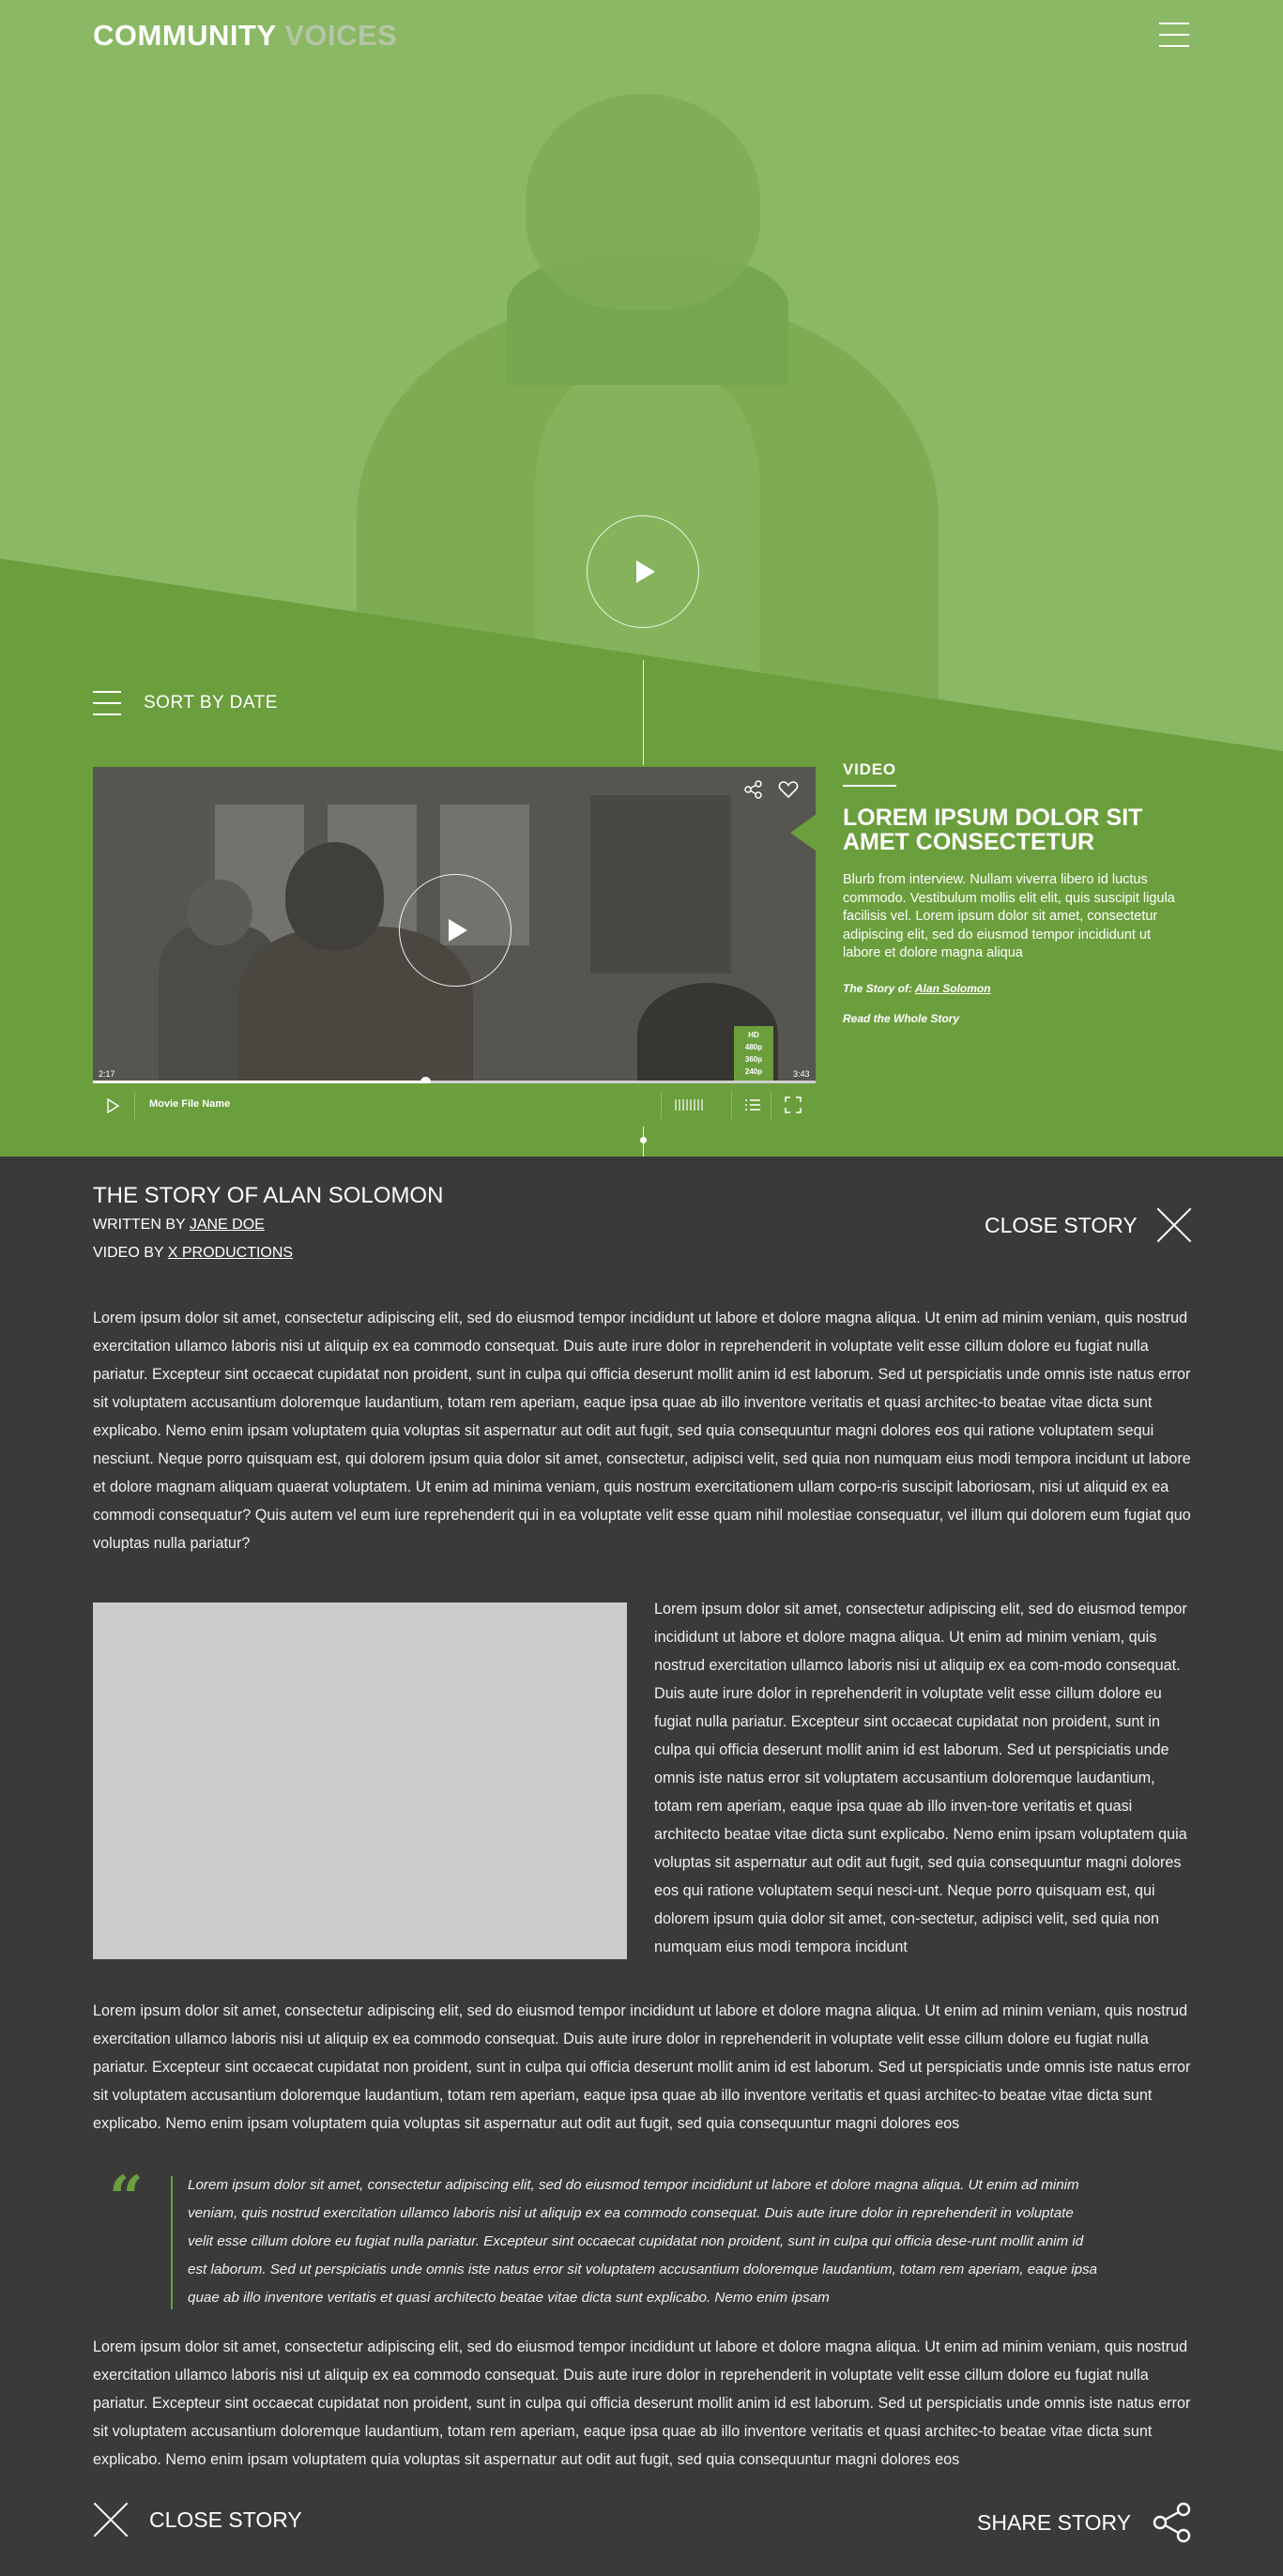 Image resolution: width=1283 pixels, height=2576 pixels. What do you see at coordinates (140, 1225) in the screenshot?
I see `written-by-prefix: WRITTEN BY` at bounding box center [140, 1225].